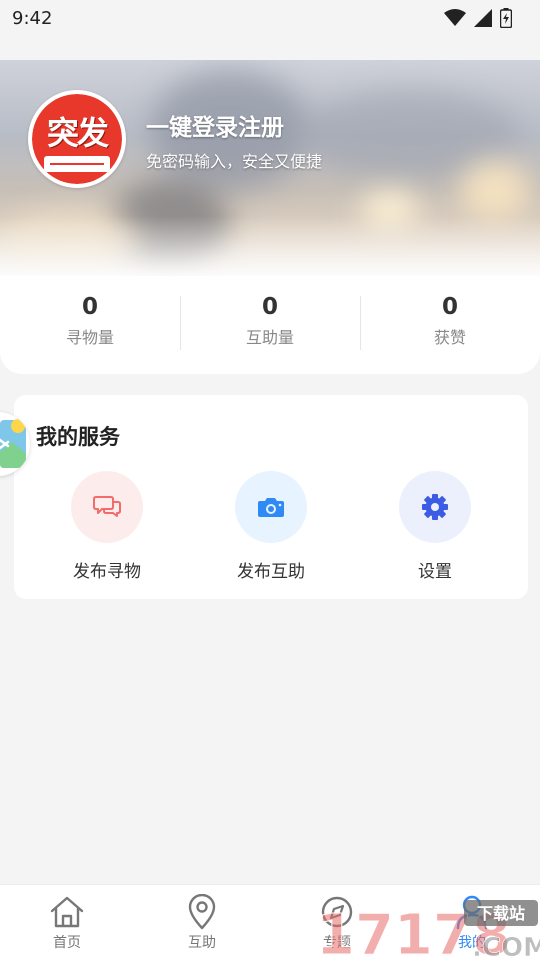 The image size is (540, 960). I want to click on publish-help-button: 发布互助, so click(271, 526).